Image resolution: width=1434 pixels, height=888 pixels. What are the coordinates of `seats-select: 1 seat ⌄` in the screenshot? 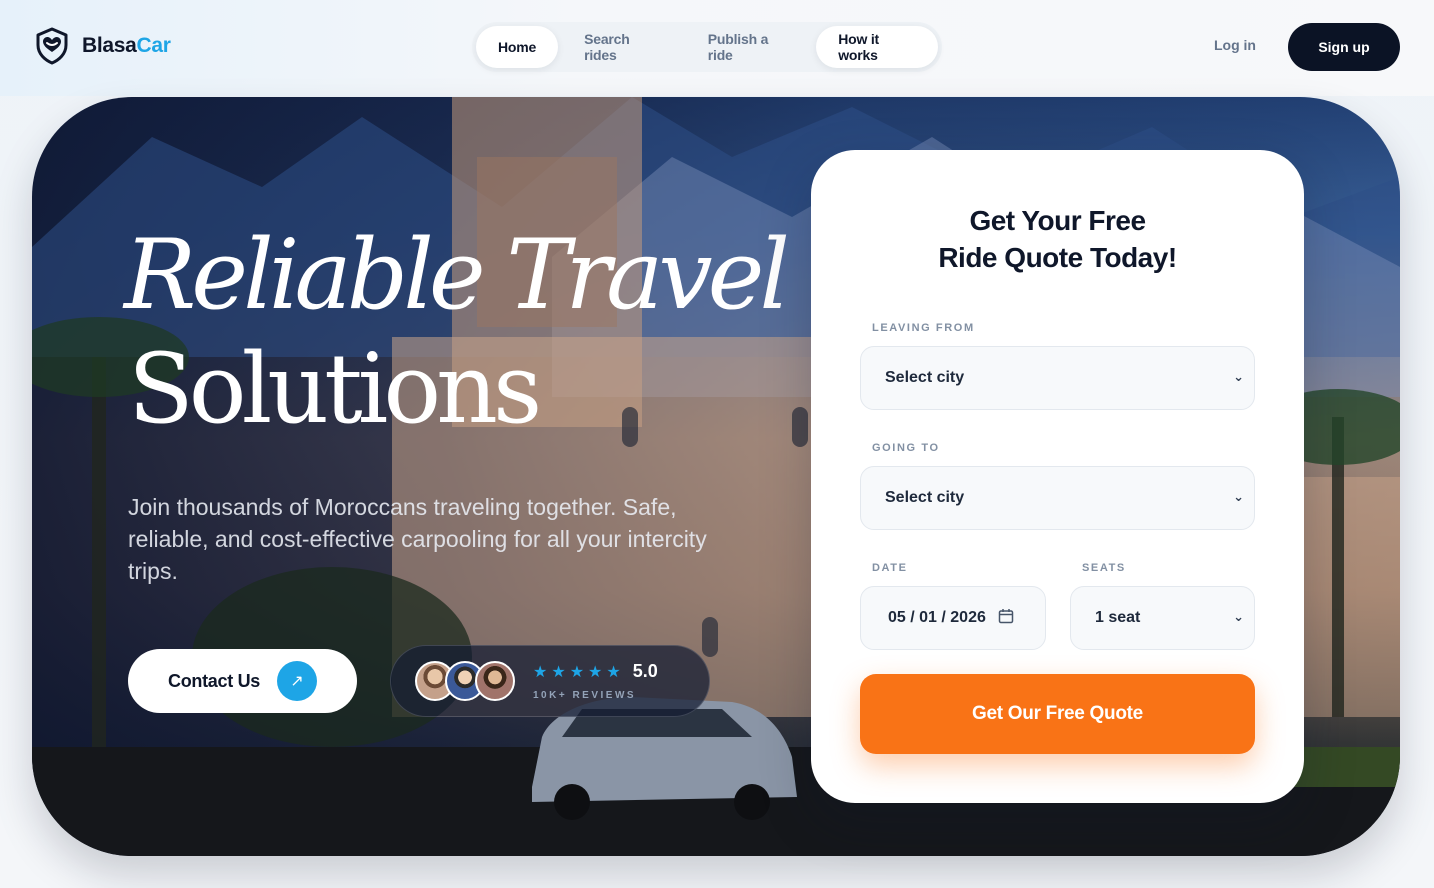 It's located at (1162, 618).